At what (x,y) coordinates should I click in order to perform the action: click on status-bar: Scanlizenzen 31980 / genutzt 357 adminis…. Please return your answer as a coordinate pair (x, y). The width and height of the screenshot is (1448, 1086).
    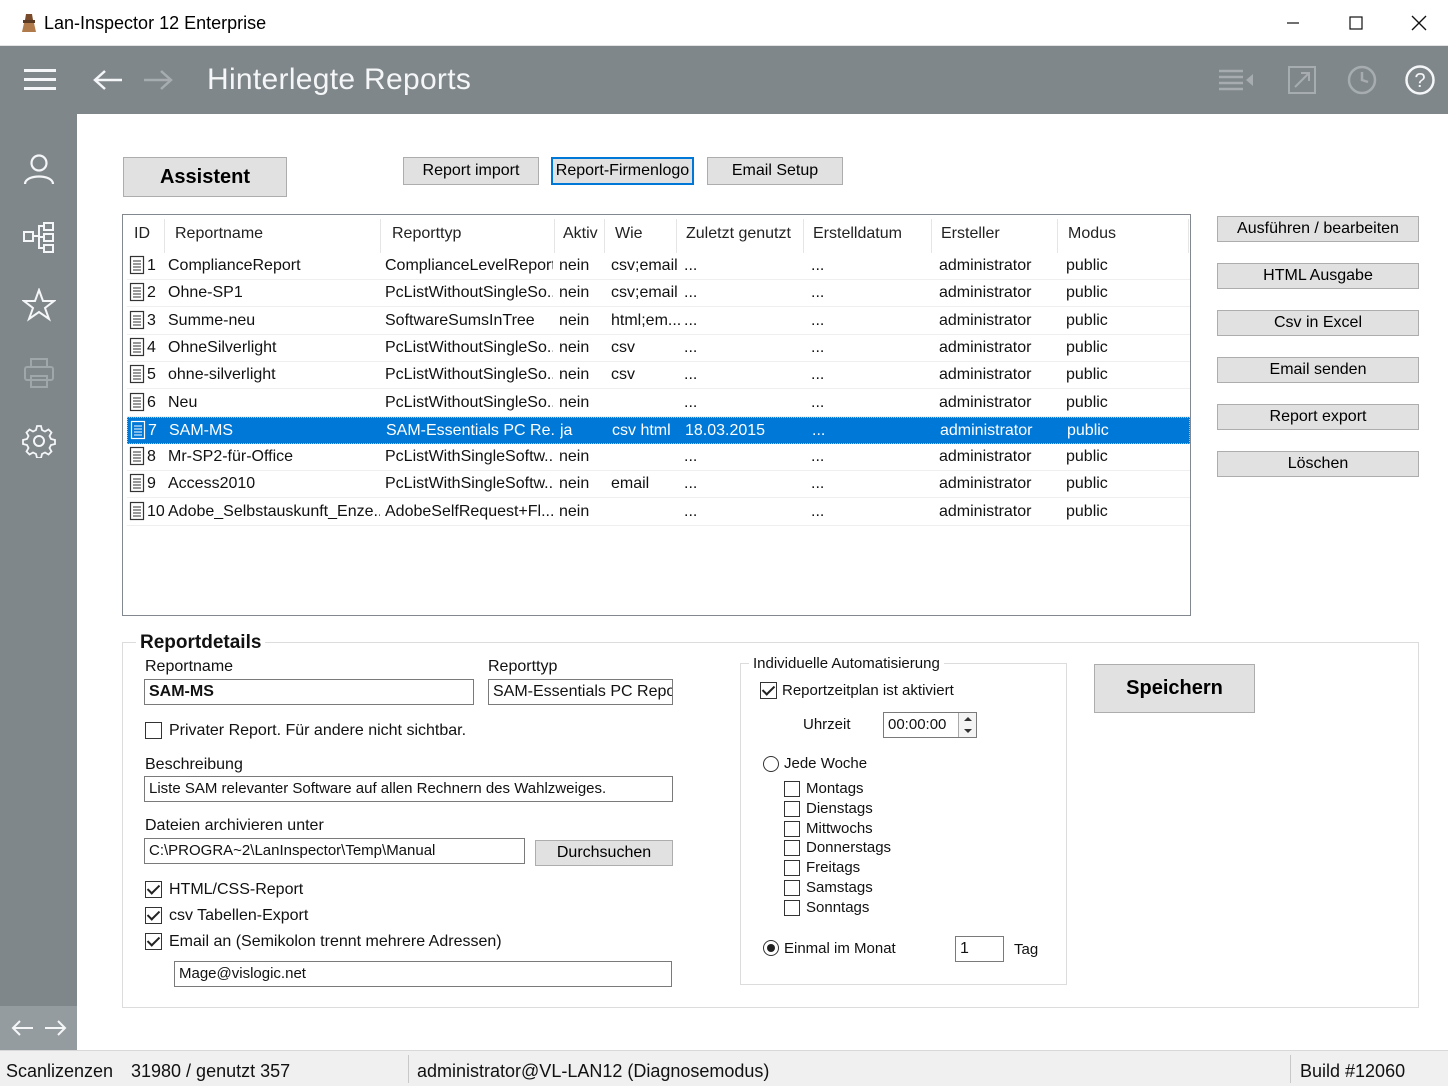
    Looking at the image, I should click on (724, 1068).